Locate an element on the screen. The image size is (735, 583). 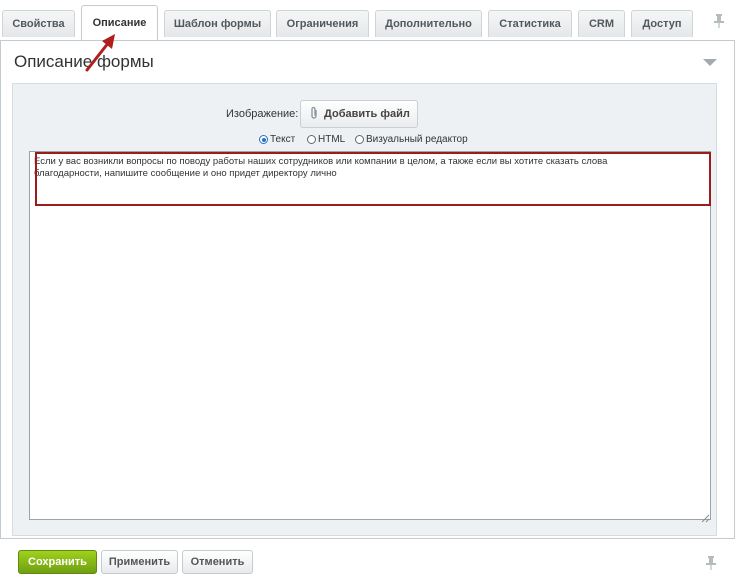
radio-label: Визуальный редактор is located at coordinates (417, 139).